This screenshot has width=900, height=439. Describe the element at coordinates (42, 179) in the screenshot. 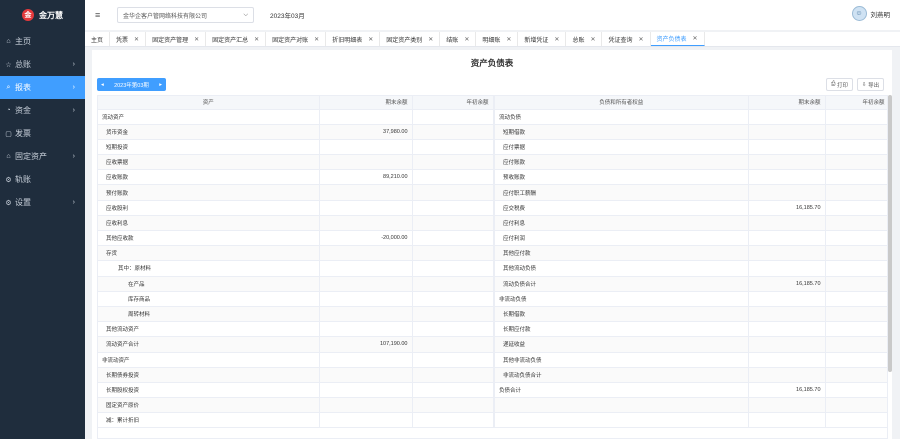

I see `sidebar-item-6: ⚙ 轨账` at that location.